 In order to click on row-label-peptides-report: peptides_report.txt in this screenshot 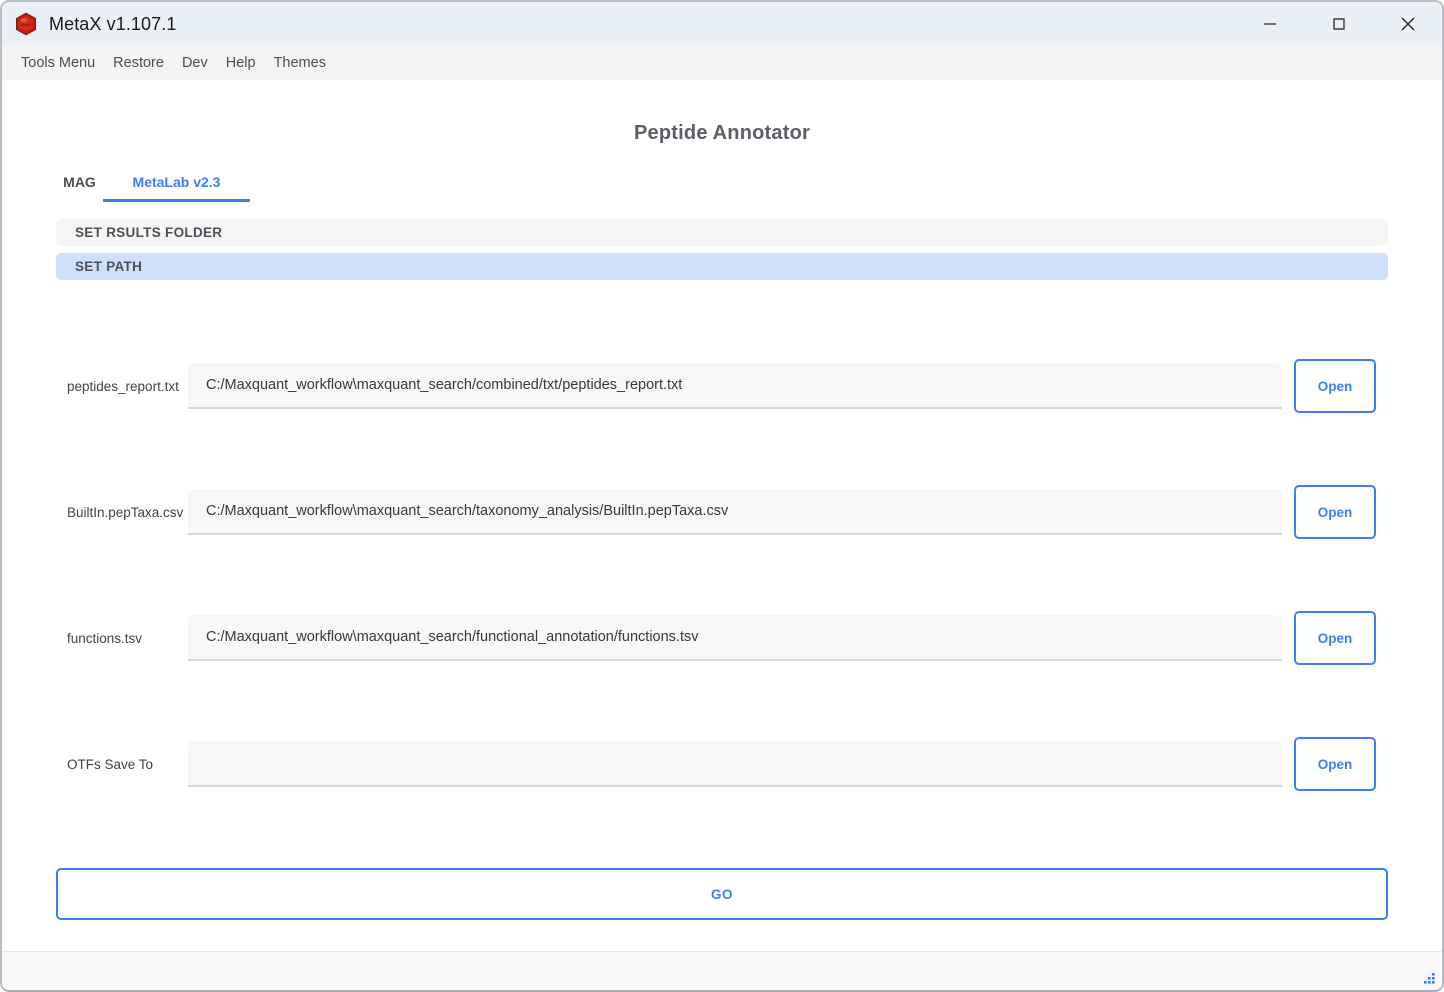, I will do `click(123, 386)`.